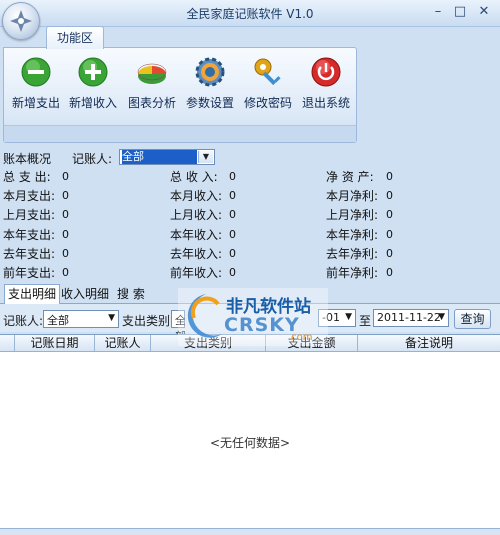  I want to click on close-button: ✕, so click(484, 12).